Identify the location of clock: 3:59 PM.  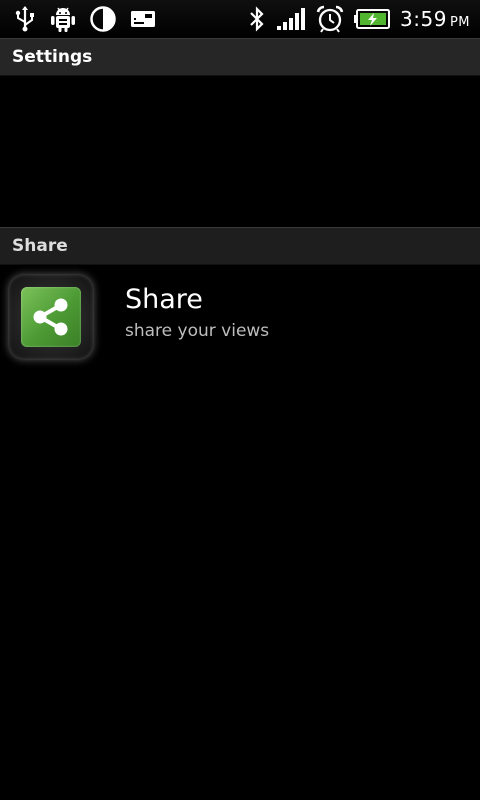
(435, 19).